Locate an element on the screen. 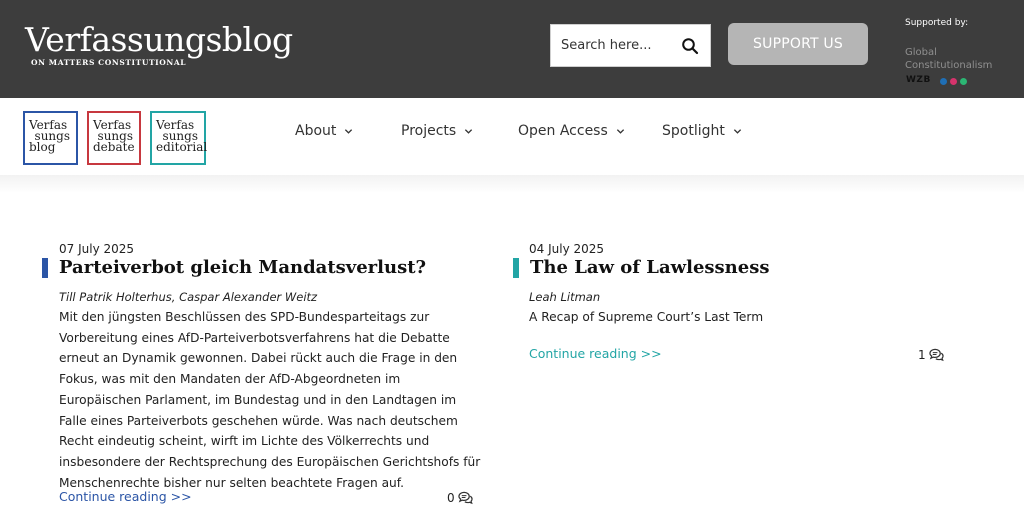 This screenshot has width=1024, height=523. article-title: Parteiverbot gleich Mandatsverlust? is located at coordinates (242, 267).